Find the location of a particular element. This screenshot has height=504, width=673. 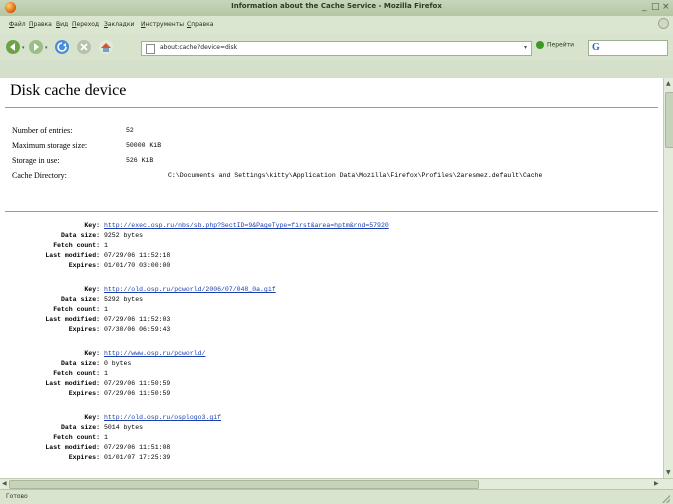

home-icon is located at coordinates (106, 47).